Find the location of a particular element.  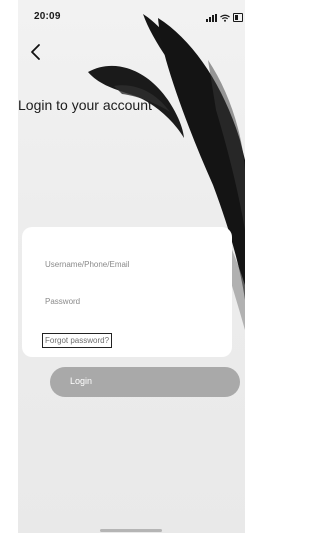

page-title: Login to your account is located at coordinates (85, 105).